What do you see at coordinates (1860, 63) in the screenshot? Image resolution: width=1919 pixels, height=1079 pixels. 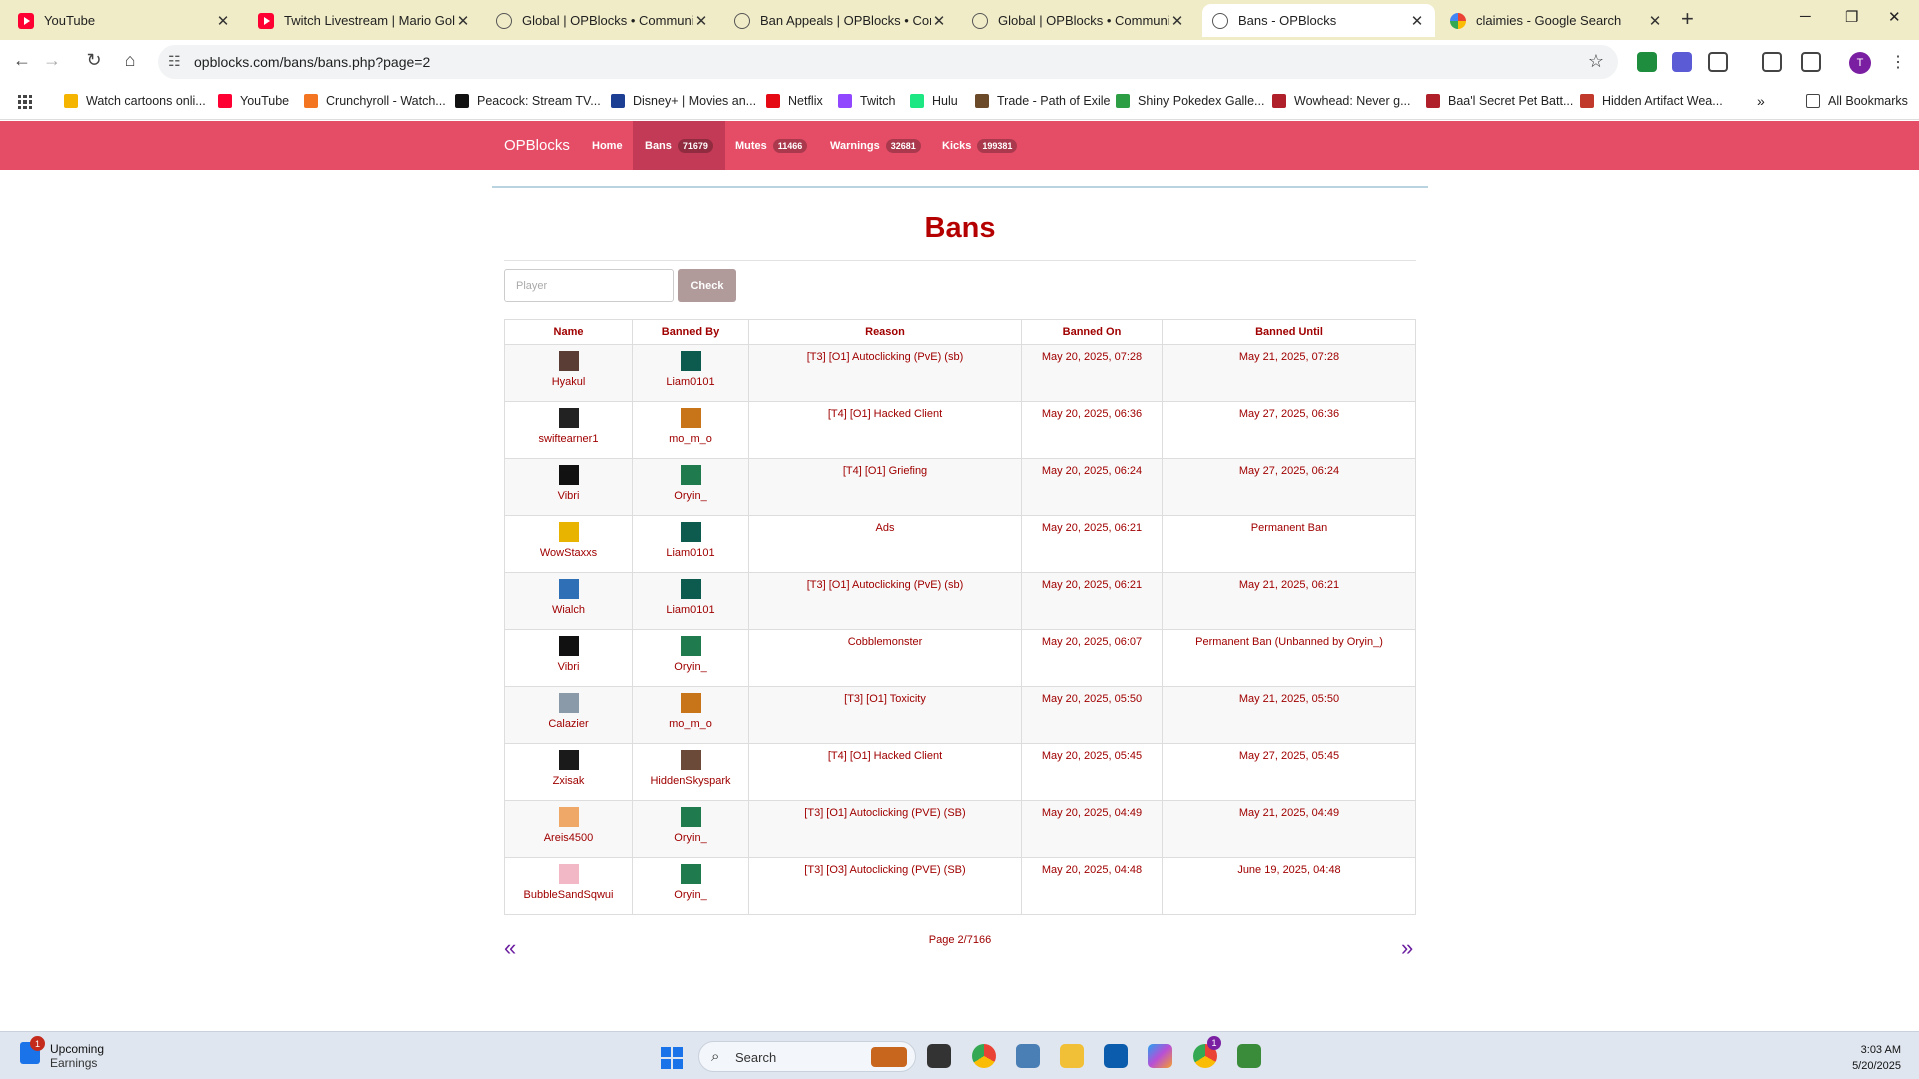 I see `profile-avatar: T` at bounding box center [1860, 63].